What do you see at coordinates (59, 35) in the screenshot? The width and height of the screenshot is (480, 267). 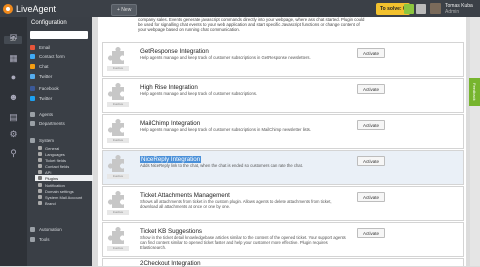 I see `sidebar-search-input` at bounding box center [59, 35].